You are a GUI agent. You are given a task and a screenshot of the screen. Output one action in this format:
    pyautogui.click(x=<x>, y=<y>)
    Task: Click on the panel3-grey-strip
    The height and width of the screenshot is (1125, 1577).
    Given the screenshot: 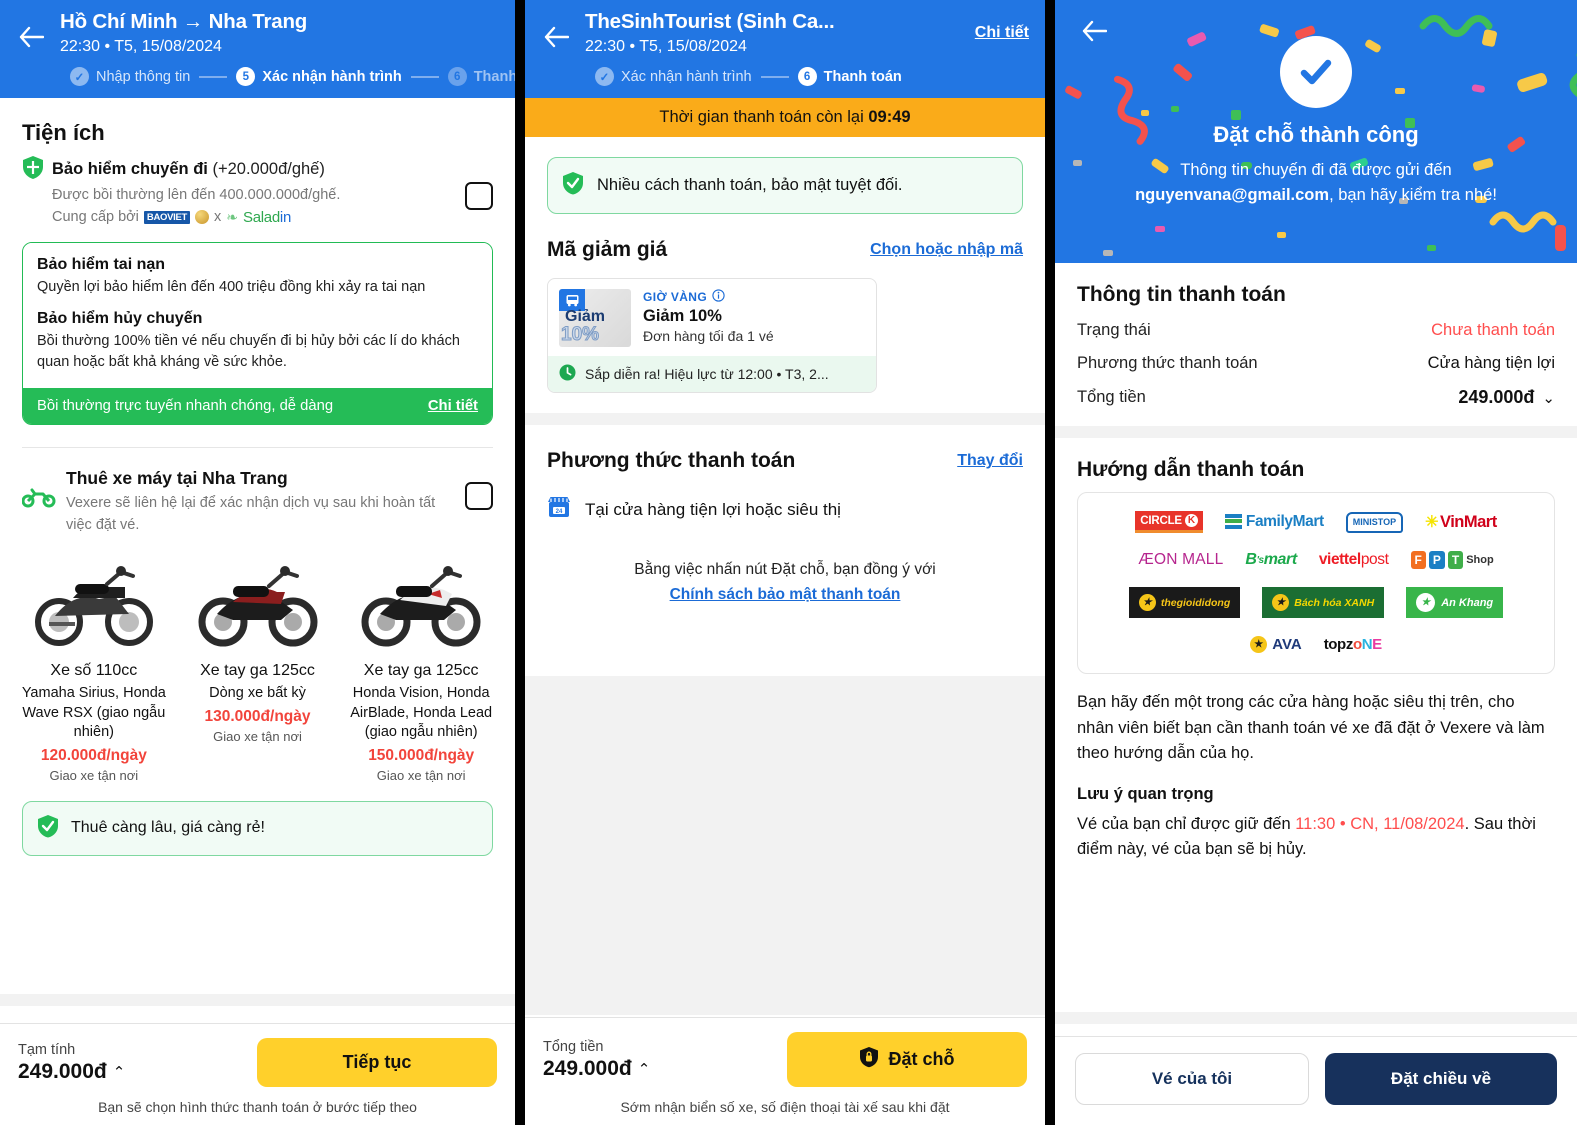 What is the action you would take?
    pyautogui.click(x=1316, y=1018)
    